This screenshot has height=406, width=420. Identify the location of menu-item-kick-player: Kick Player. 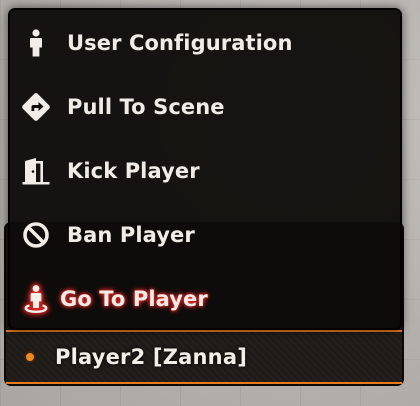
(205, 171).